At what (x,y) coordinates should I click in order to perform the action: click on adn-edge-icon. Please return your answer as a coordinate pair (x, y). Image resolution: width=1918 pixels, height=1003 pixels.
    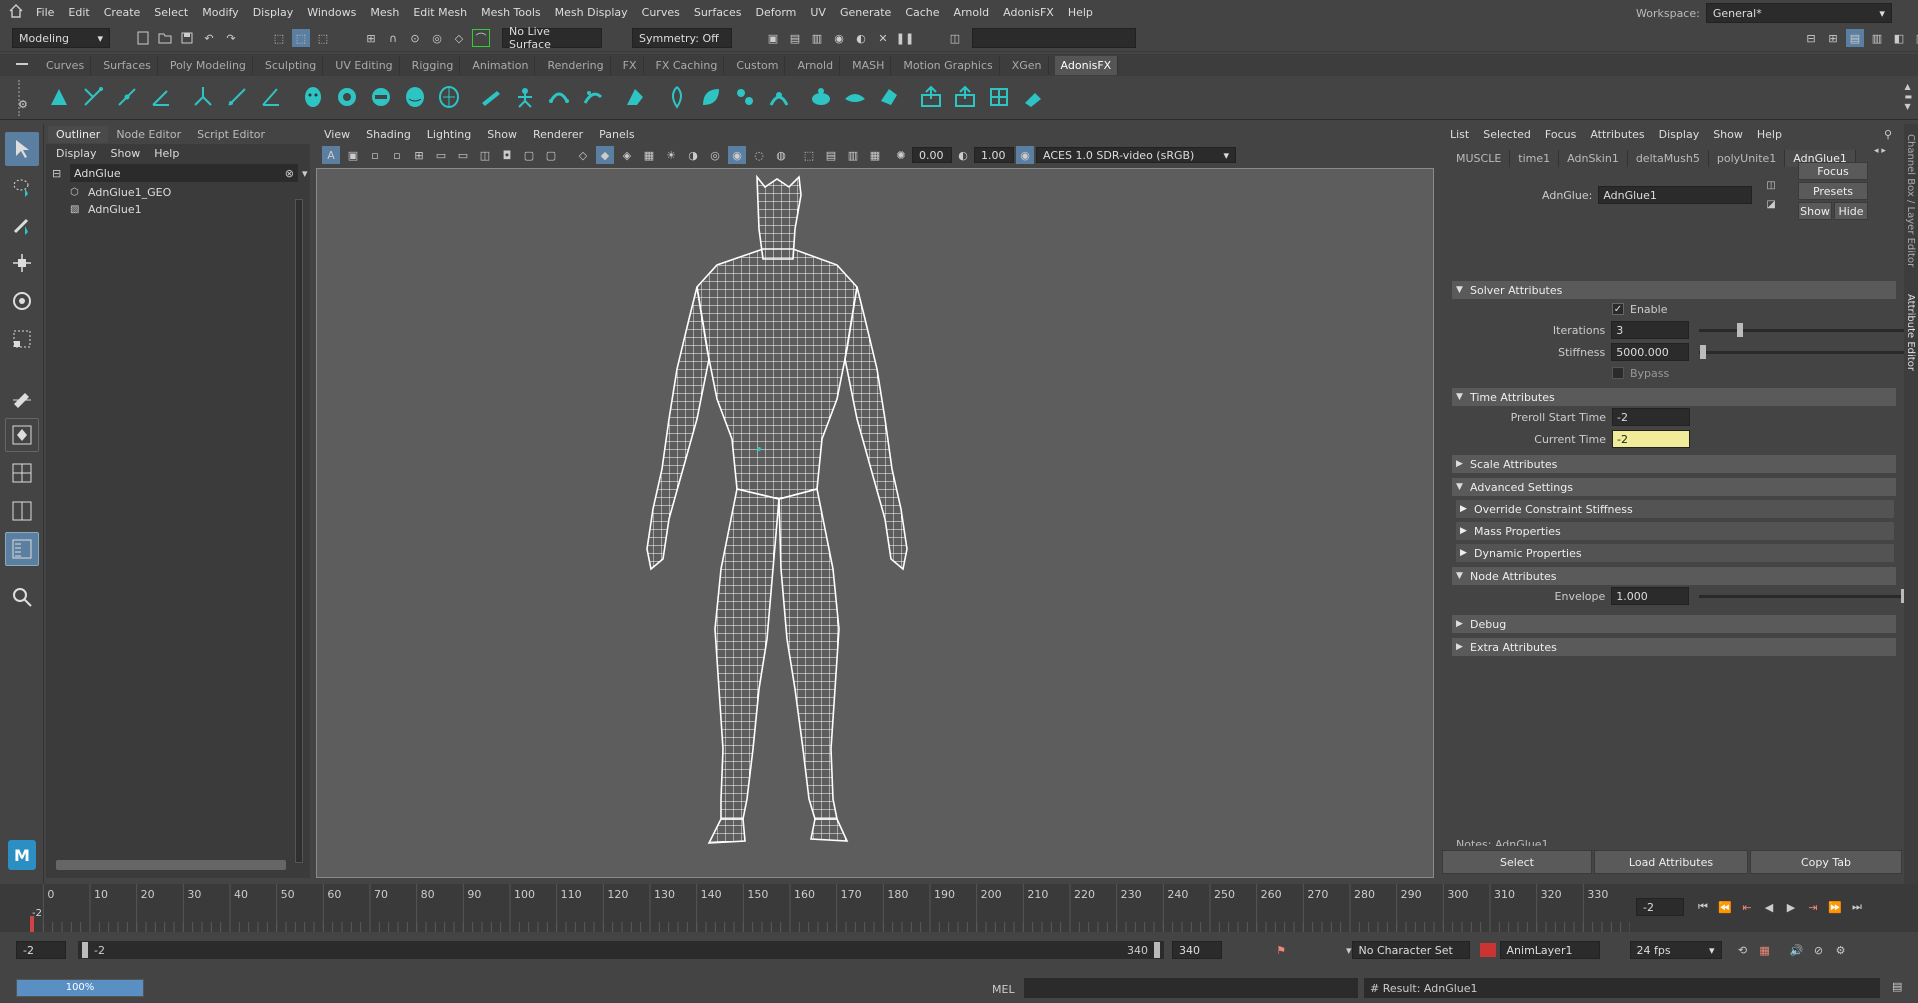
    Looking at the image, I should click on (559, 97).